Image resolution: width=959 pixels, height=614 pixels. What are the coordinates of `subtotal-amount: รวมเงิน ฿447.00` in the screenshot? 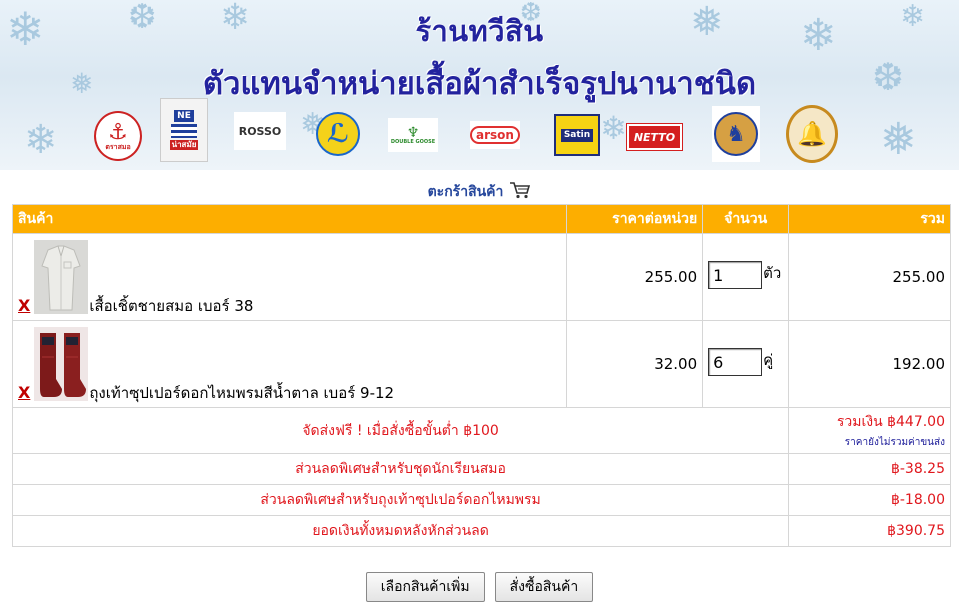 It's located at (890, 422).